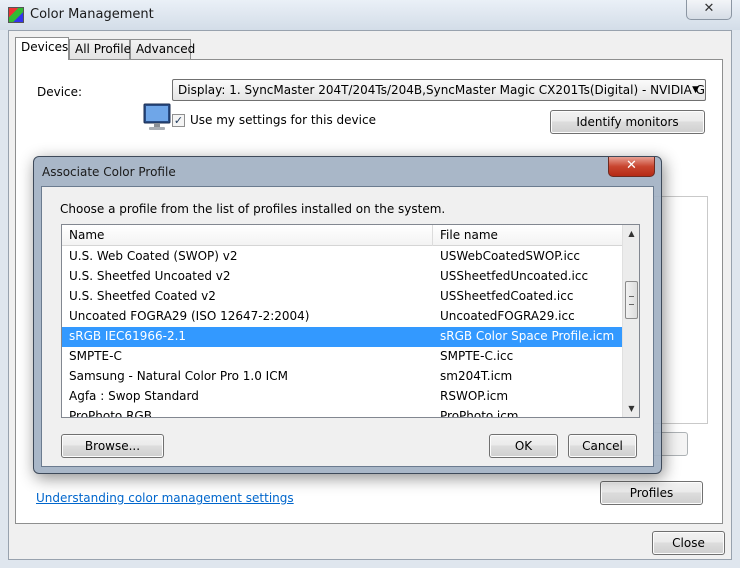  What do you see at coordinates (142, 296) in the screenshot?
I see `profile-name: U.S. Sheetfed Coated v2` at bounding box center [142, 296].